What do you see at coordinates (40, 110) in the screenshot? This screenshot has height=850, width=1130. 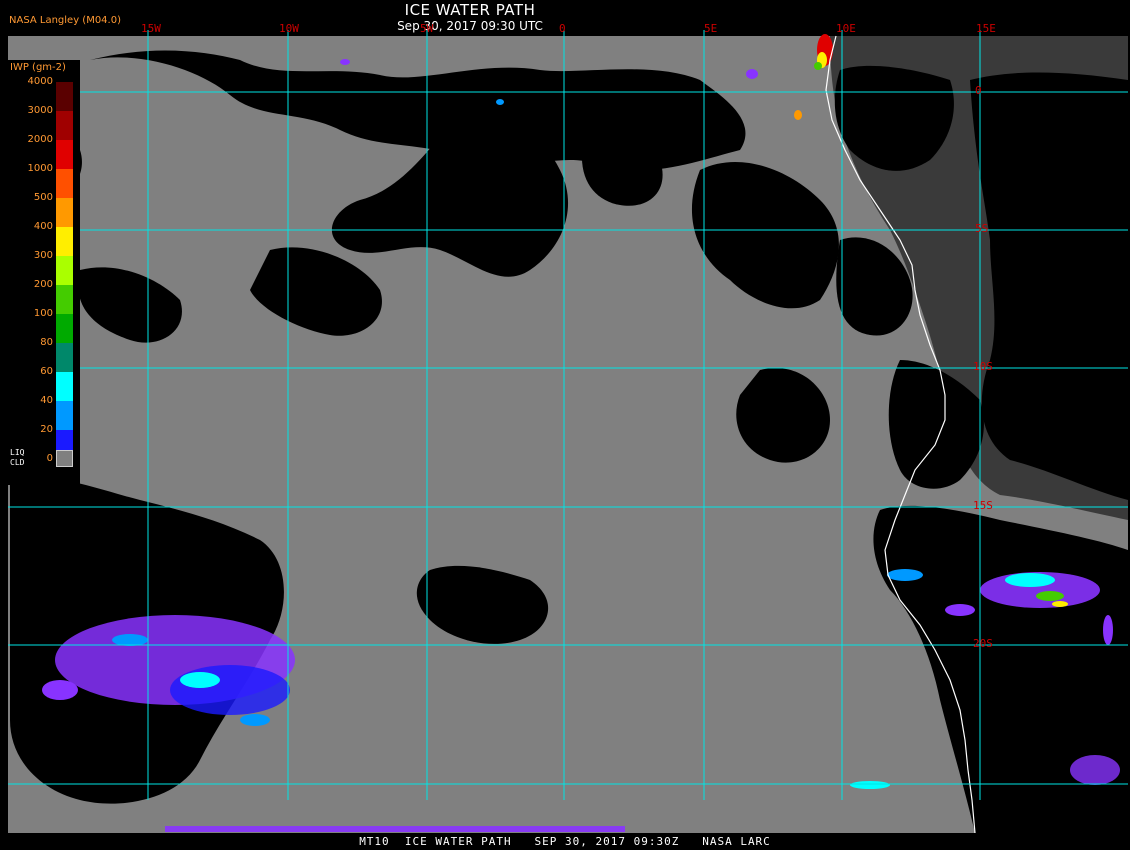 I see `legend-tick-label: 3000` at bounding box center [40, 110].